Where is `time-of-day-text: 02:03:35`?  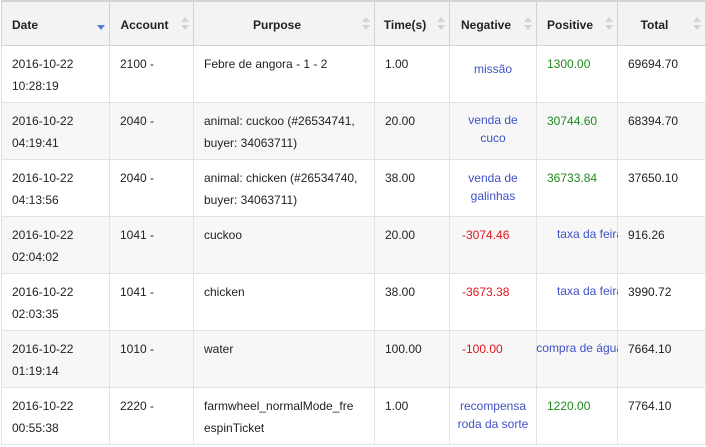 time-of-day-text: 02:03:35 is located at coordinates (35, 314).